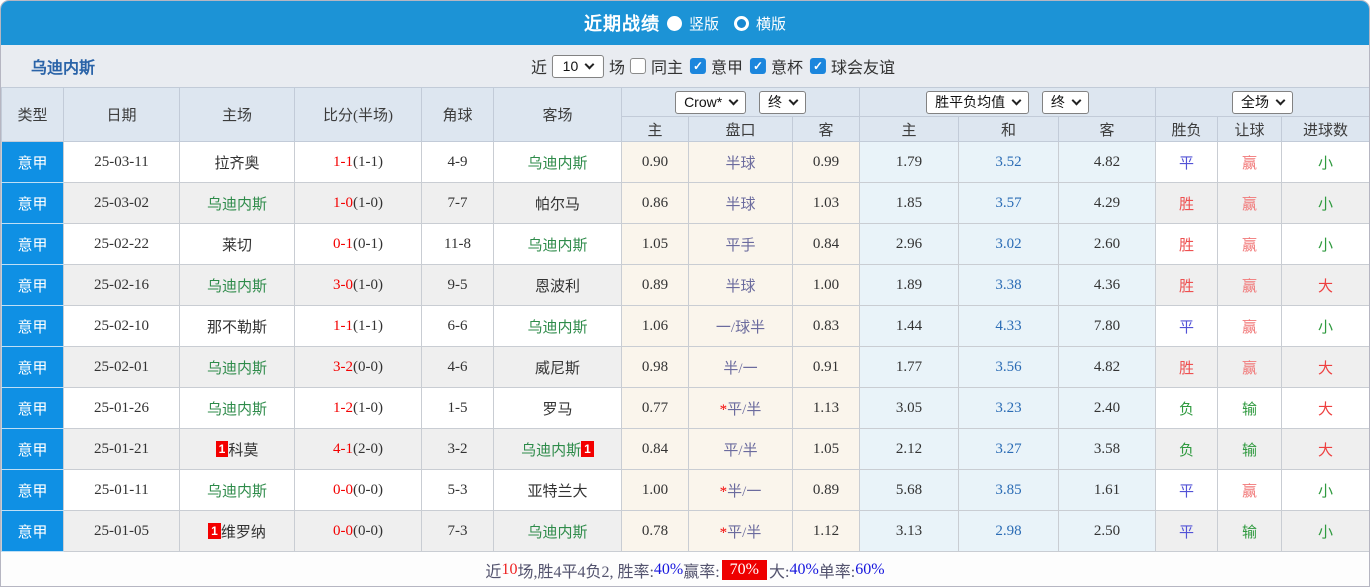 Image resolution: width=1370 pixels, height=587 pixels. Describe the element at coordinates (1009, 162) in the screenshot. I see `eu-draw-odds-cell: 3.52` at that location.